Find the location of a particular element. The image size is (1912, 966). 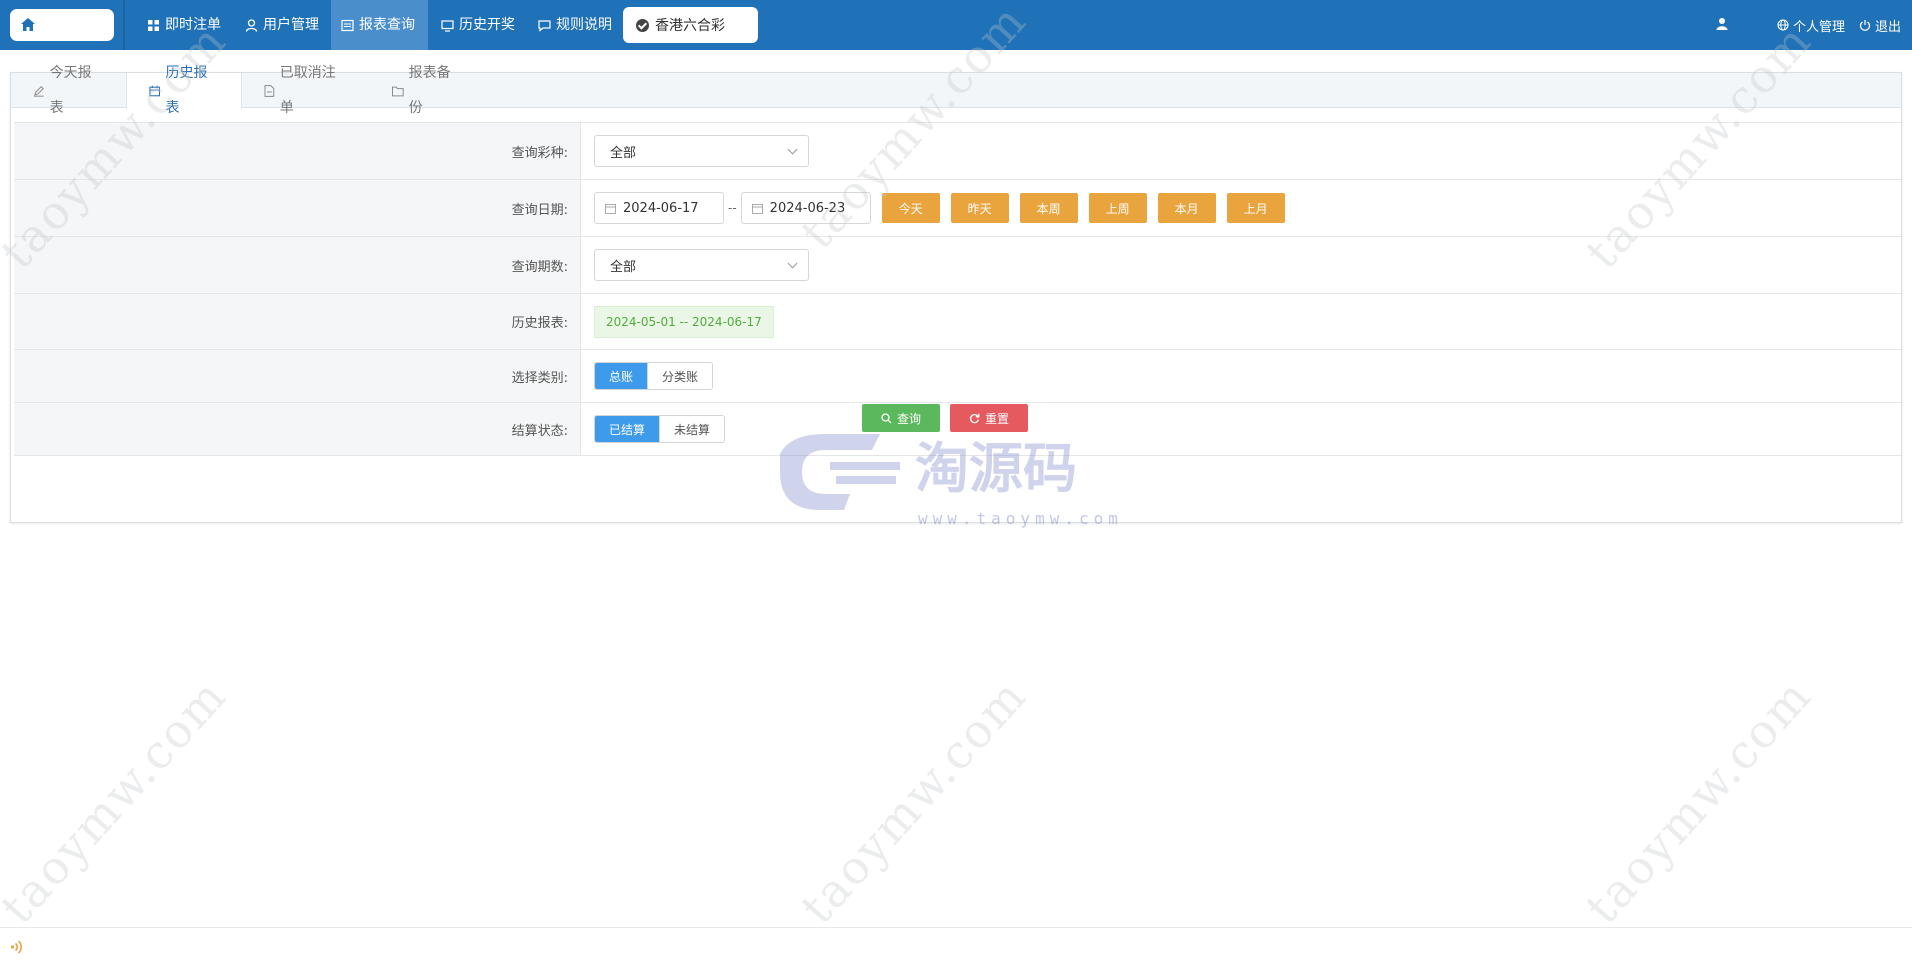

tab-cancelled-bets: 已取消注单 is located at coordinates (306, 90).